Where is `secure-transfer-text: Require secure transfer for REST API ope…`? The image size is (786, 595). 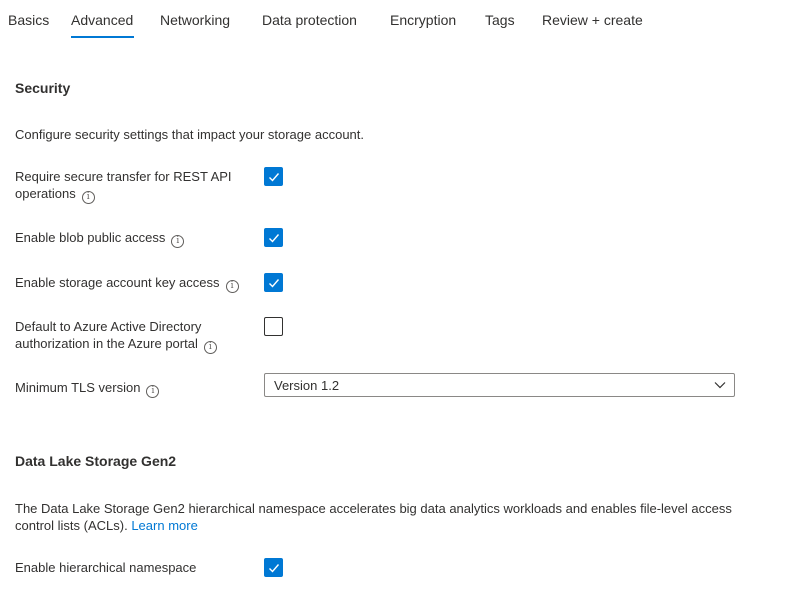
secure-transfer-text: Require secure transfer for REST API ope… is located at coordinates (123, 185).